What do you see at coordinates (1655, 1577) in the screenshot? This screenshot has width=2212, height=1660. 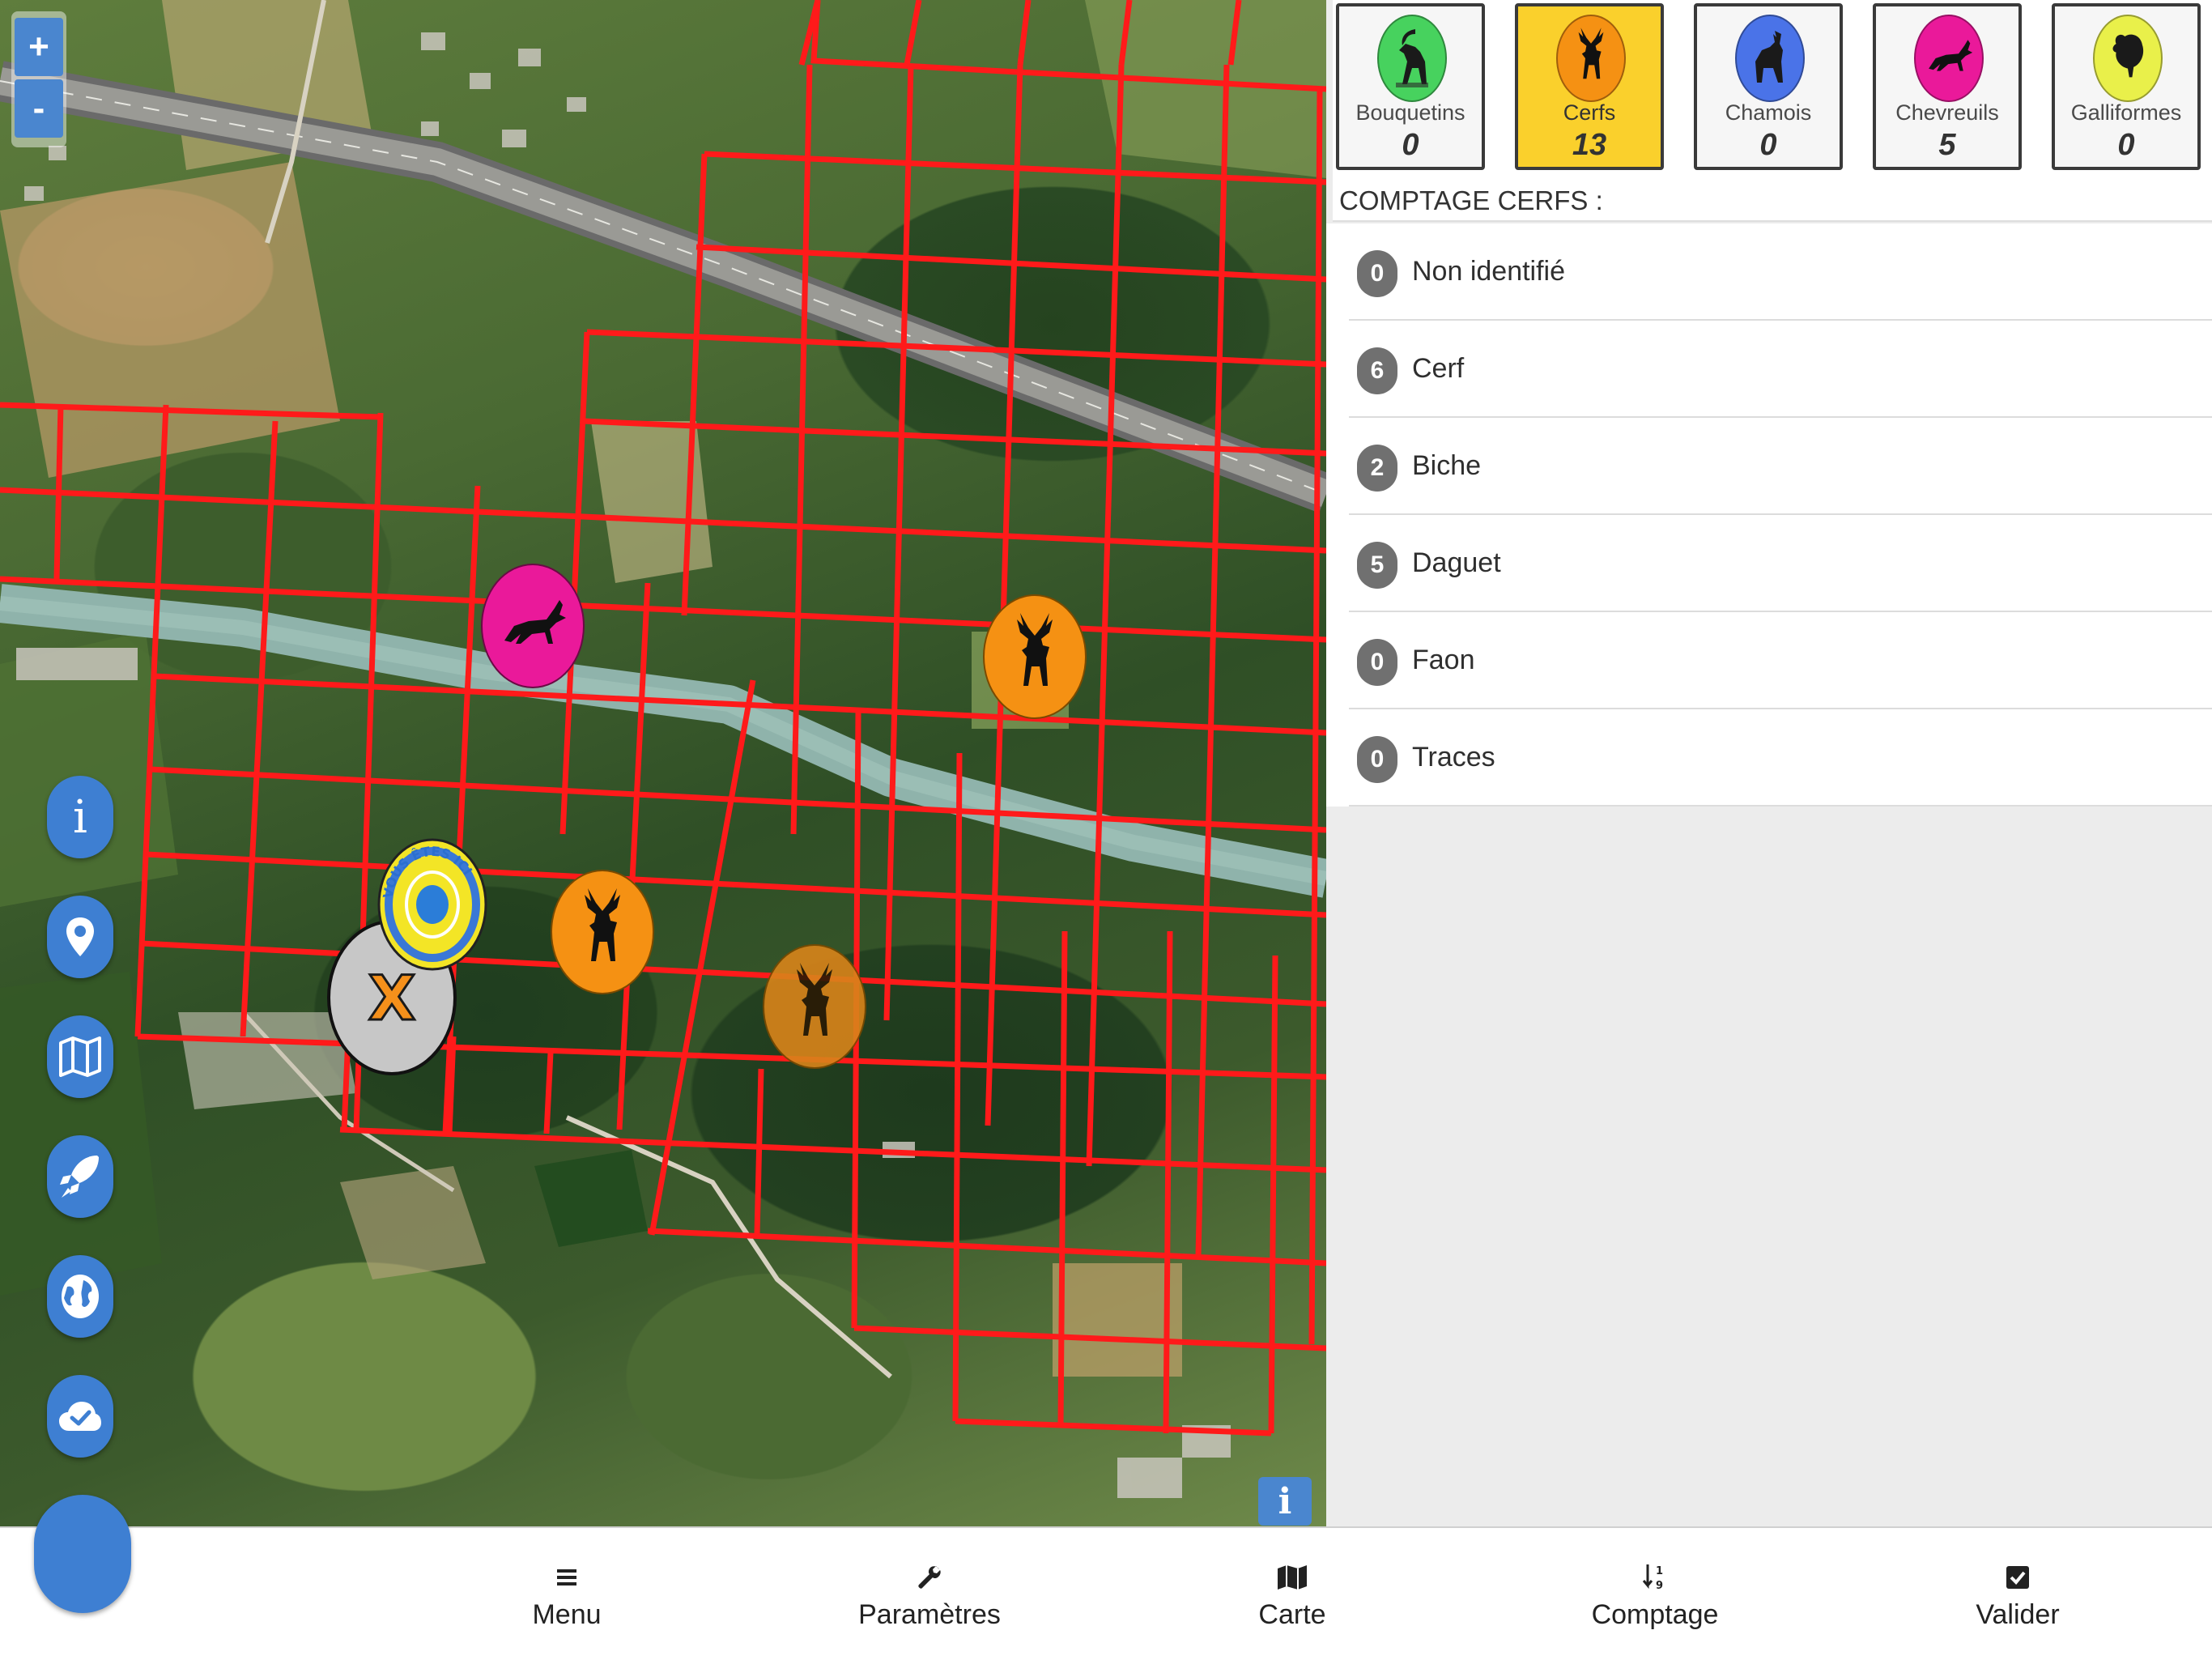 I see `sort-numeric-icon: 1 9` at bounding box center [1655, 1577].